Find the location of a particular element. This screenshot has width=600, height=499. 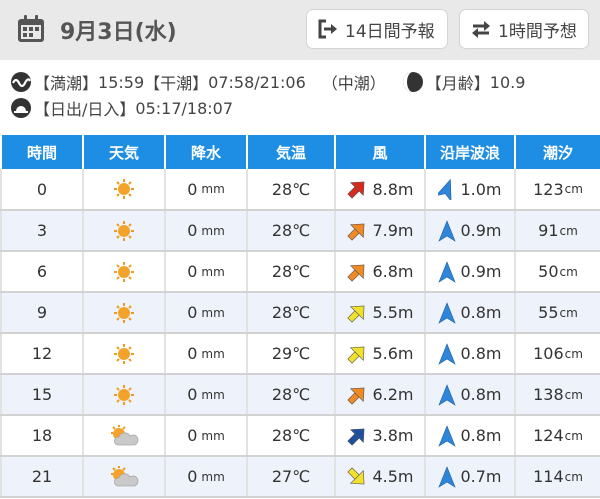

wave-cell: 0.9m is located at coordinates (470, 231).